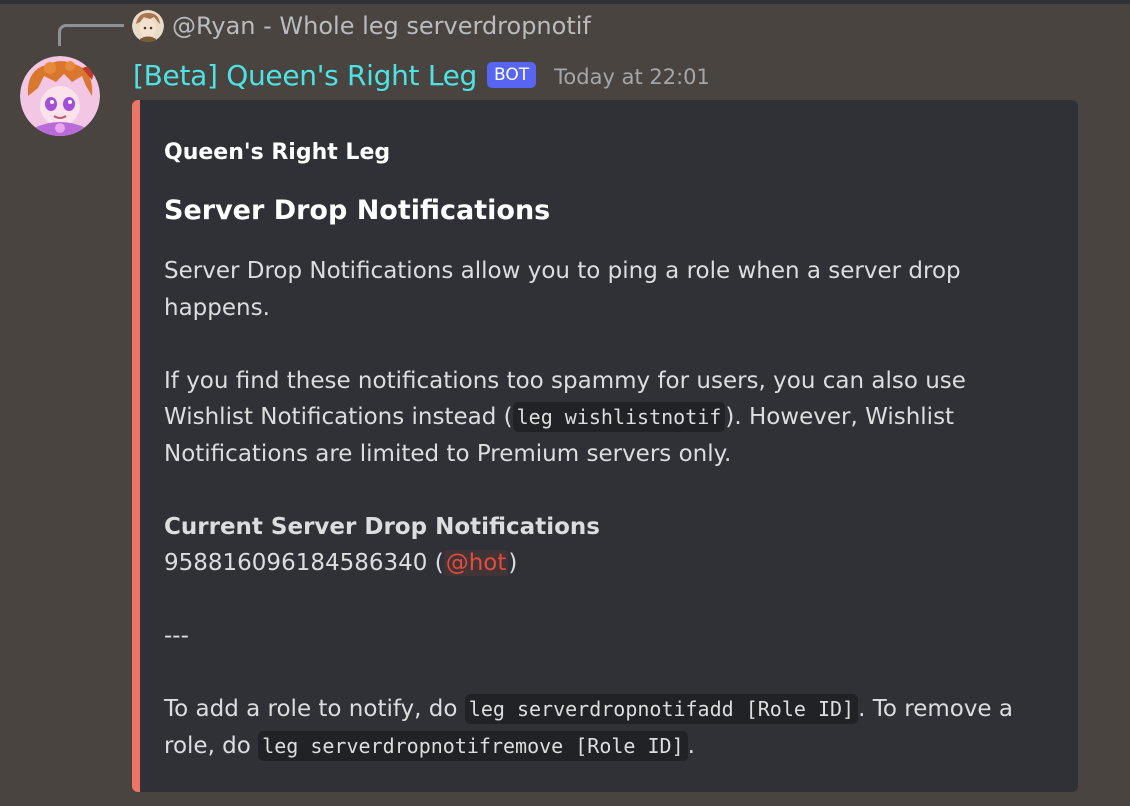 This screenshot has height=806, width=1130. Describe the element at coordinates (91, 35) in the screenshot. I see `reply-spine` at that location.